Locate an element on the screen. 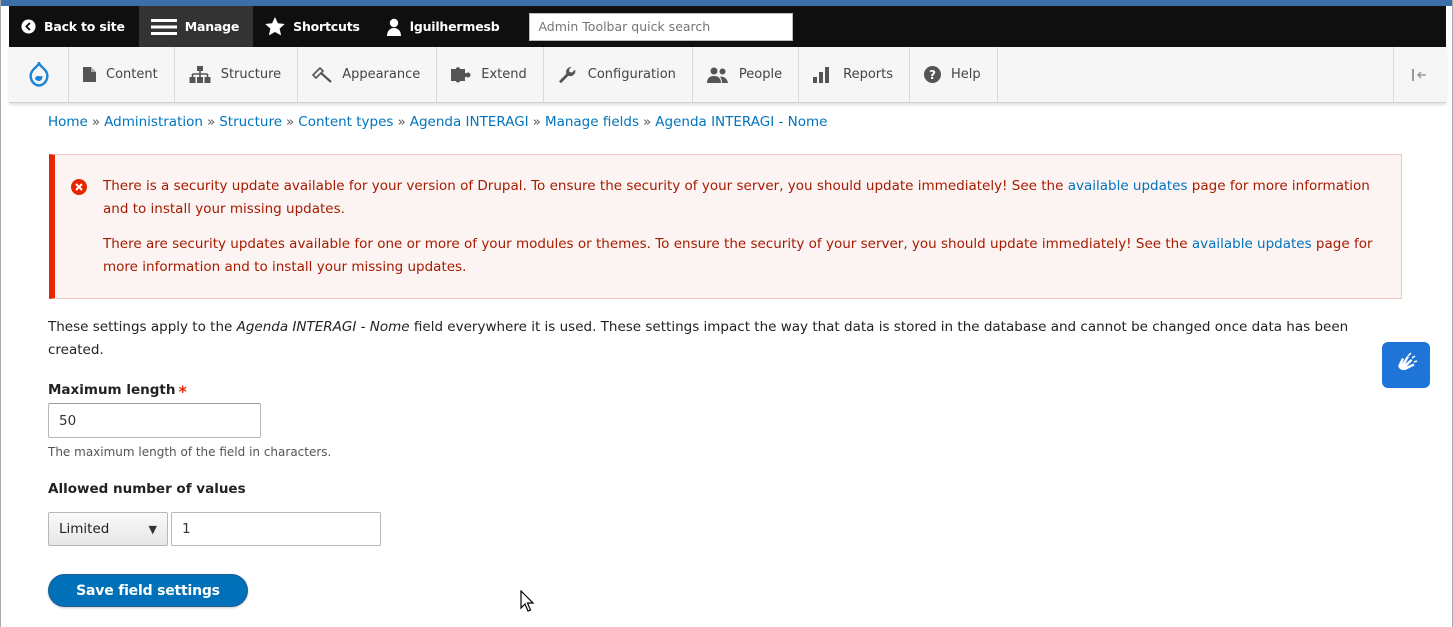 Image resolution: width=1453 pixels, height=627 pixels. menu-item-structure: Structure is located at coordinates (237, 74).